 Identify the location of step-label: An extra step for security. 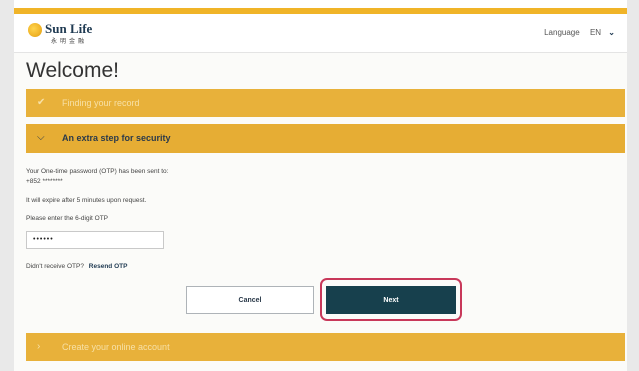
(116, 138).